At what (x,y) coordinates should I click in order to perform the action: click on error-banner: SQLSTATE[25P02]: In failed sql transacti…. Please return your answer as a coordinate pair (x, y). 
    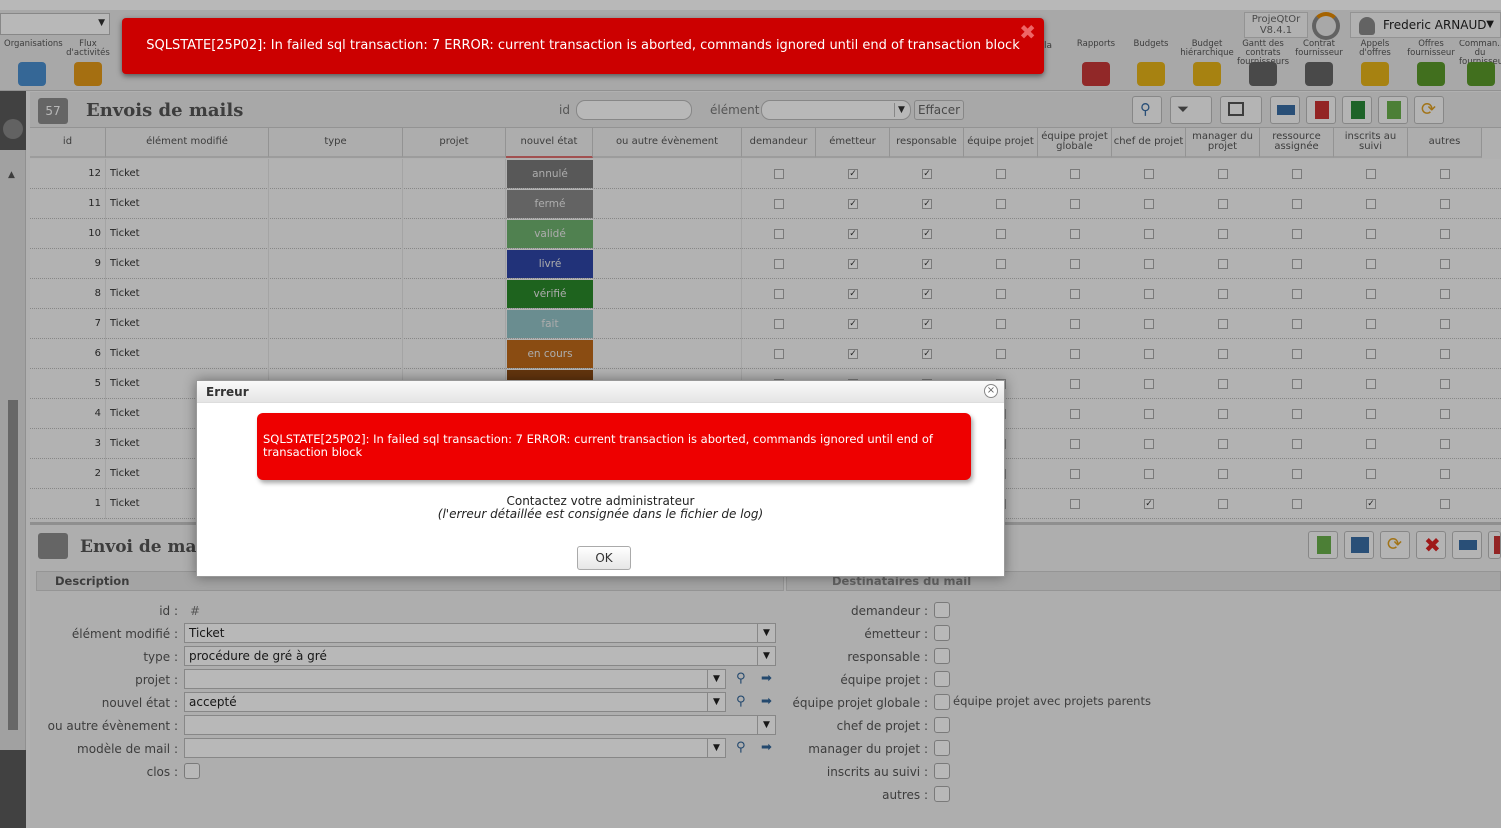
    Looking at the image, I should click on (583, 46).